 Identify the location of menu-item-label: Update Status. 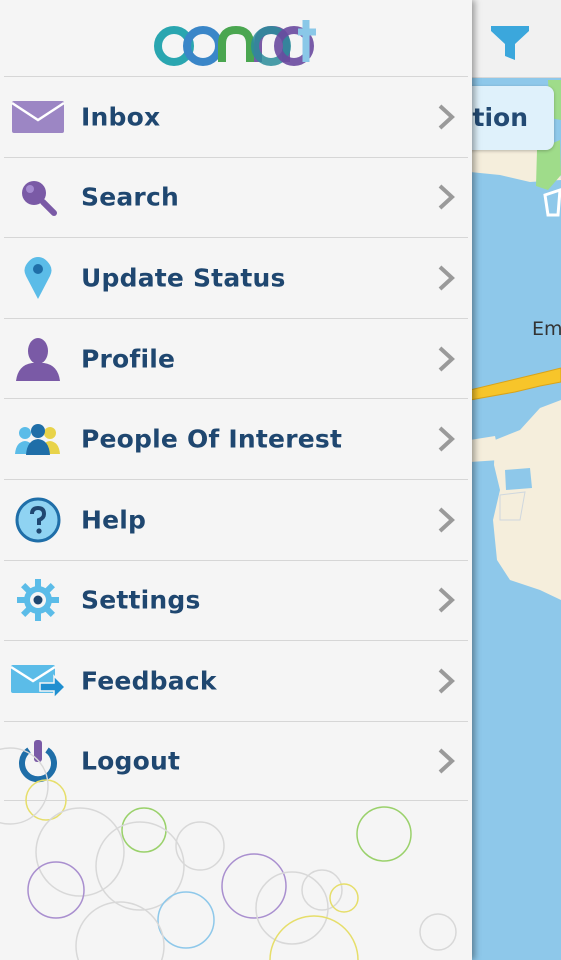
(183, 278).